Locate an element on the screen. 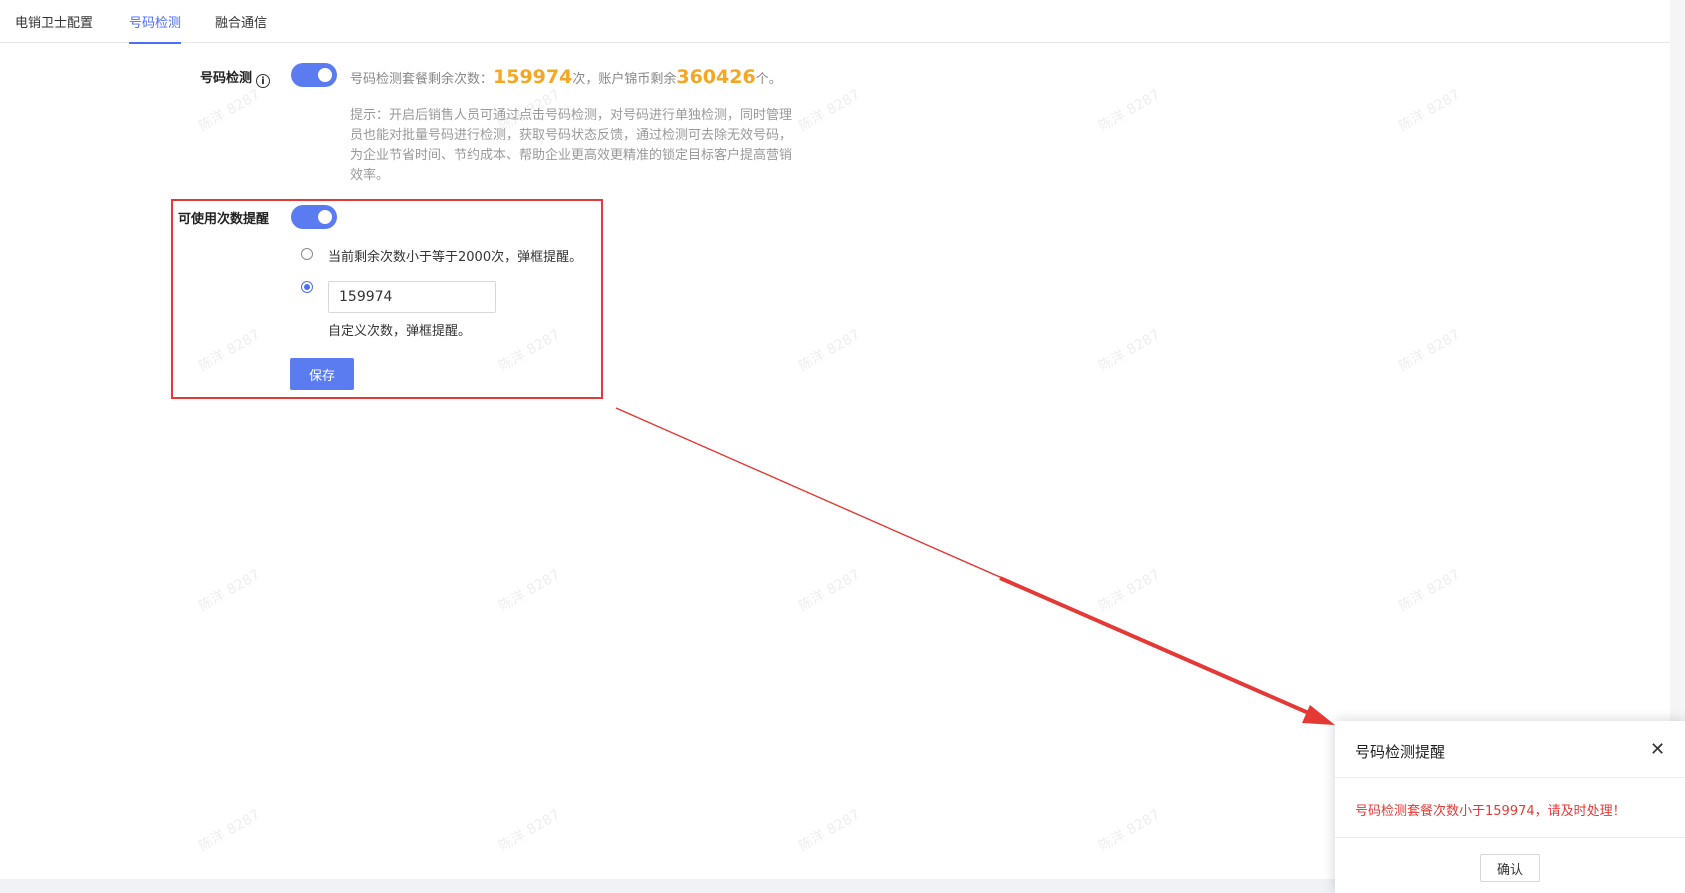 The height and width of the screenshot is (893, 1685). detection-label-text: 号码检测 is located at coordinates (226, 78).